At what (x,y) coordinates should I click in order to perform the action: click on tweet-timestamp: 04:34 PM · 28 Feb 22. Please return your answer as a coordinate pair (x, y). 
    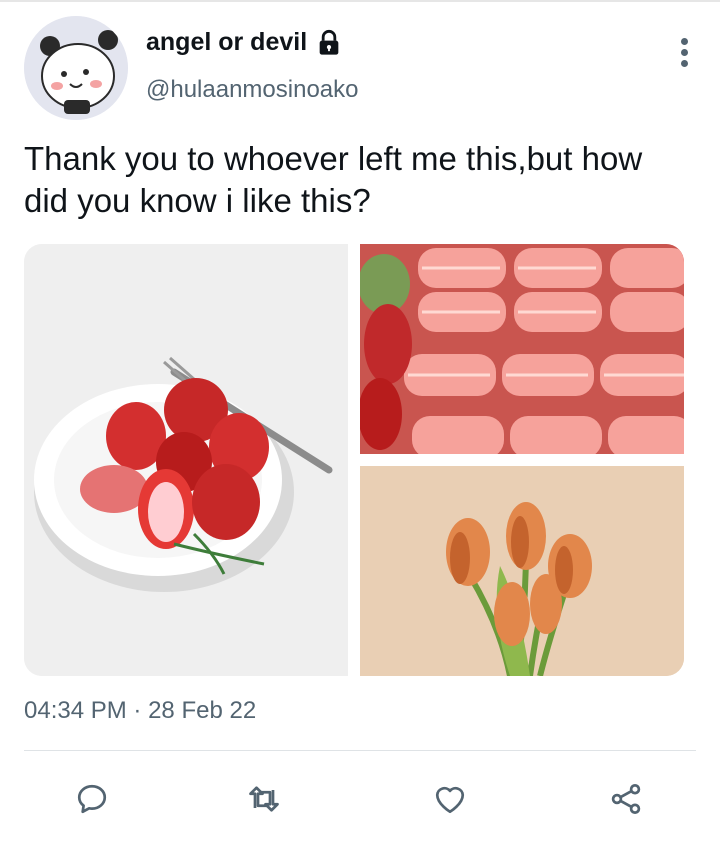
    Looking at the image, I should click on (140, 711).